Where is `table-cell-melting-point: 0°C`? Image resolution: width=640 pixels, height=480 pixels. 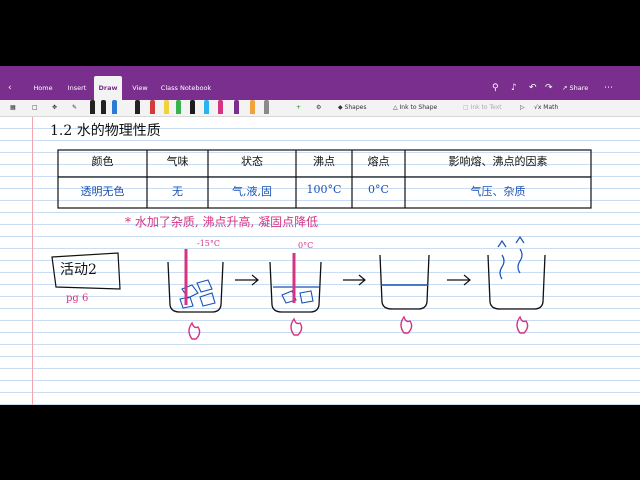 table-cell-melting-point: 0°C is located at coordinates (378, 189).